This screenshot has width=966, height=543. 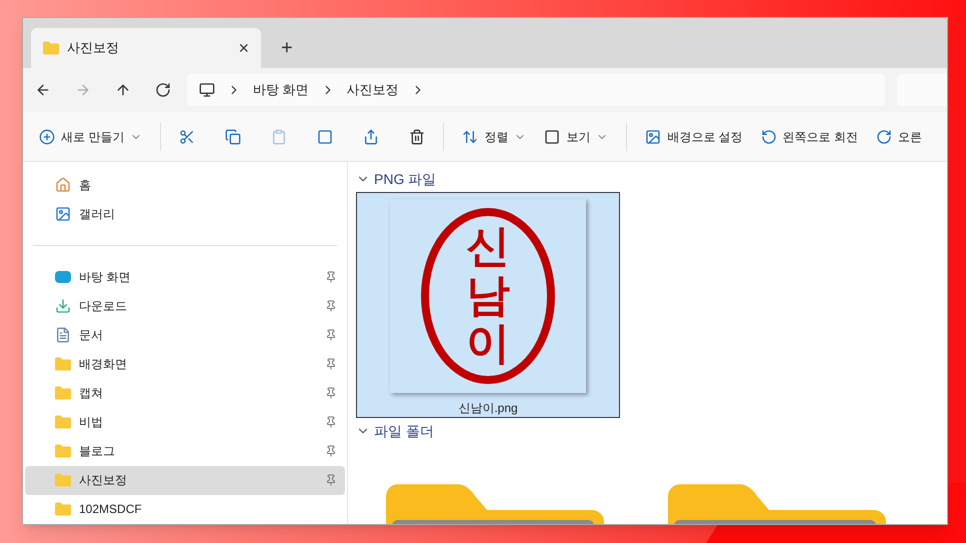 I want to click on sidebar-item: 다운로드, so click(x=185, y=306).